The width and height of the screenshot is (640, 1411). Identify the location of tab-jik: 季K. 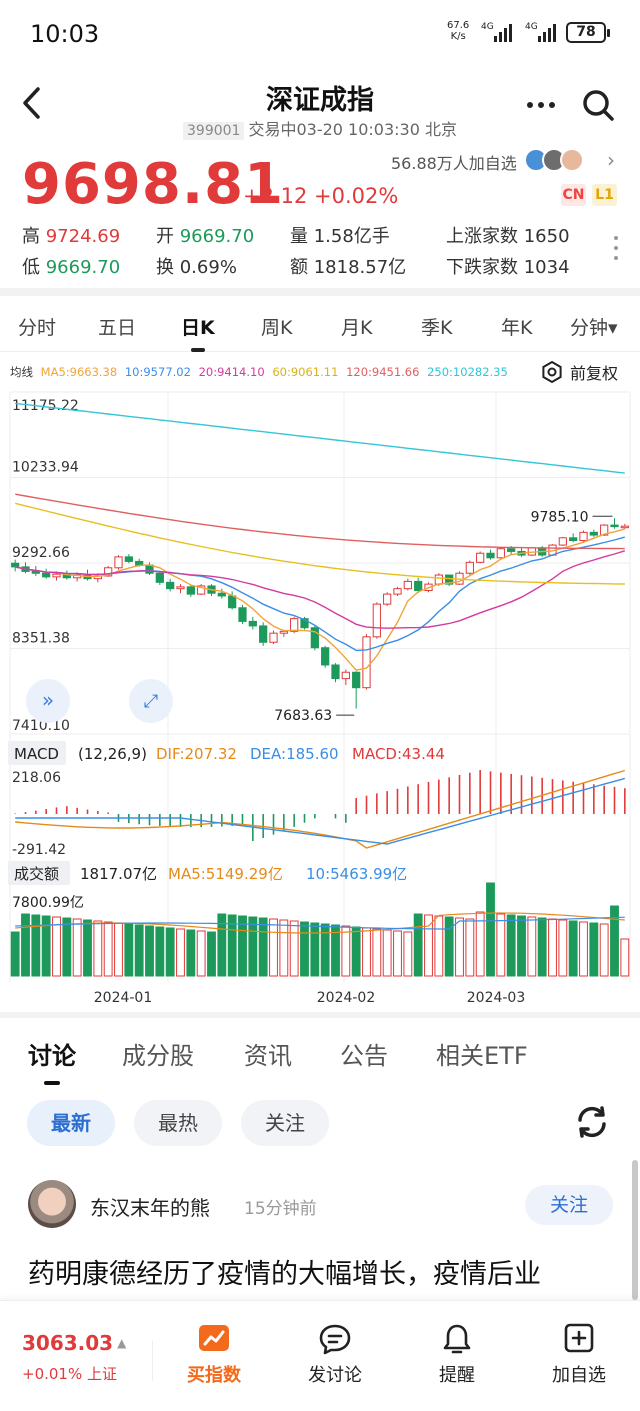
(436, 326).